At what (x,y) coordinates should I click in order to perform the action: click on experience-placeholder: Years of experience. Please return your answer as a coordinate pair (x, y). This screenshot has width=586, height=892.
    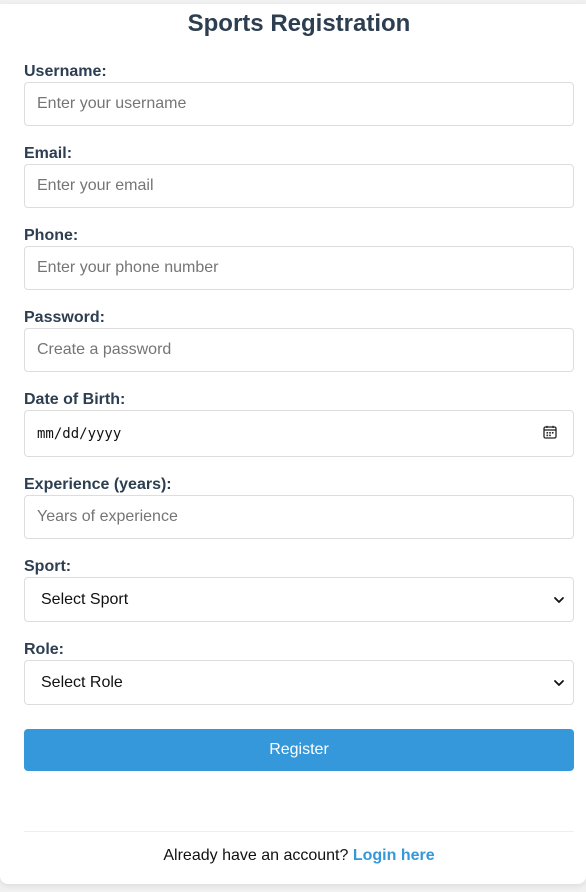
    Looking at the image, I should click on (107, 516).